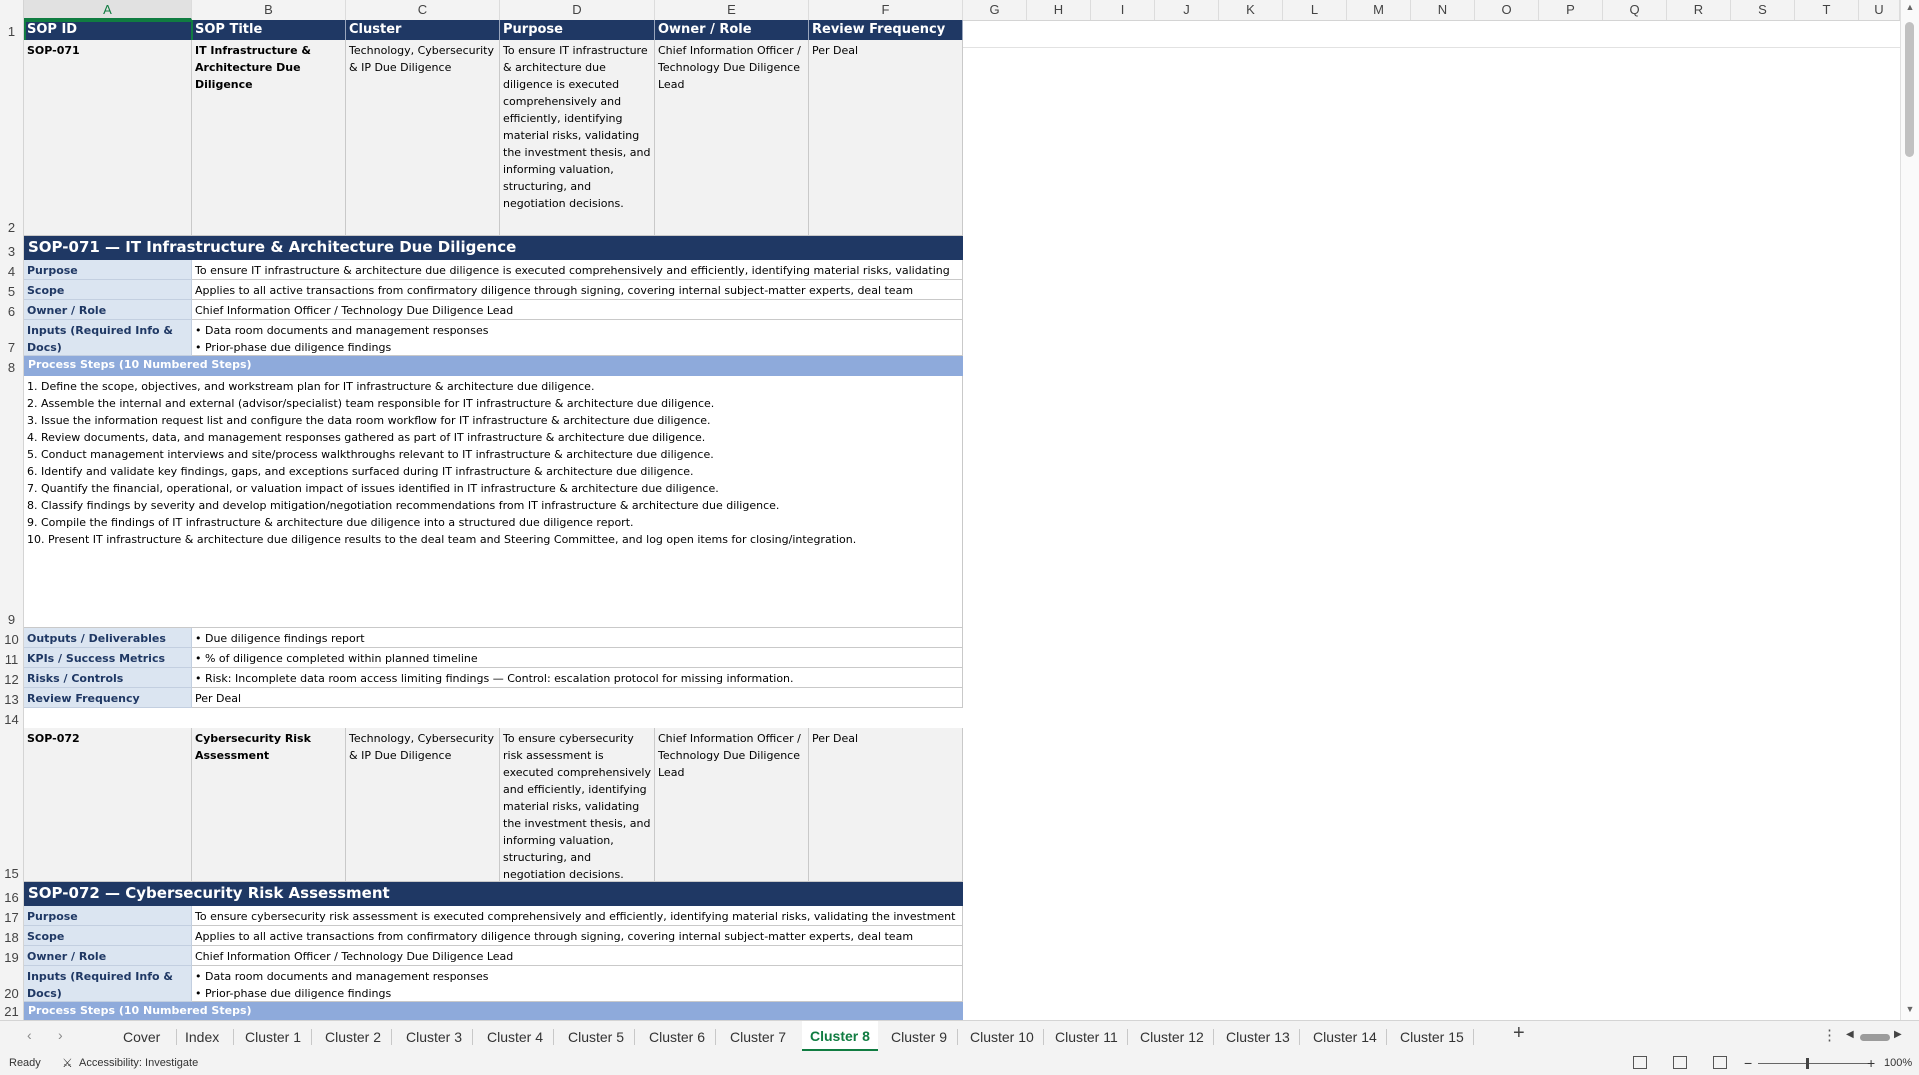  What do you see at coordinates (1640, 1062) in the screenshot?
I see `normal-view-icon` at bounding box center [1640, 1062].